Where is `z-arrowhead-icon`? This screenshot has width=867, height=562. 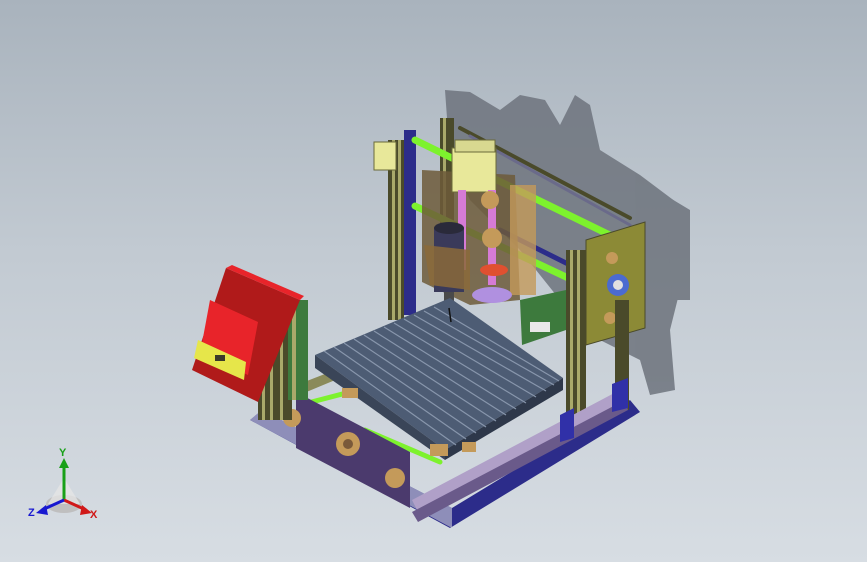 z-arrowhead-icon is located at coordinates (42, 510).